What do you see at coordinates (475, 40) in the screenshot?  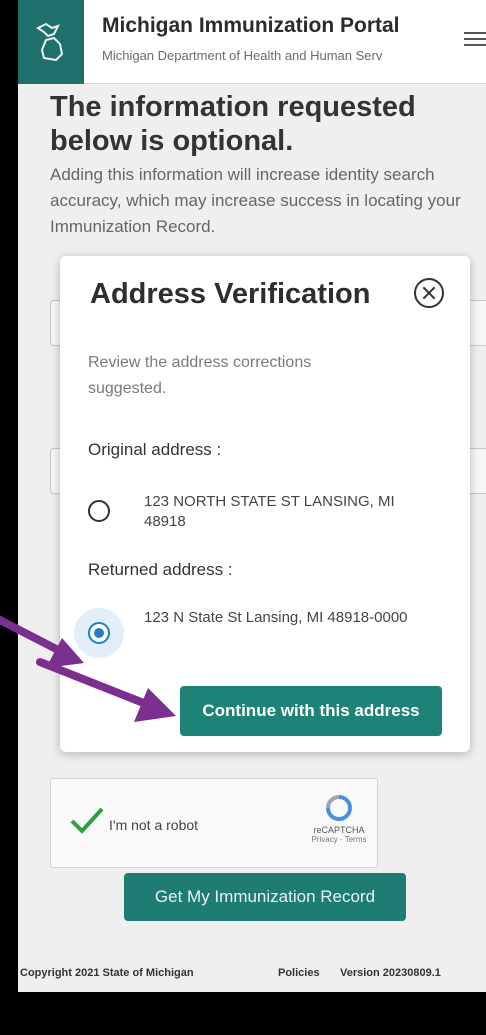 I see `hamburger-menu-icon` at bounding box center [475, 40].